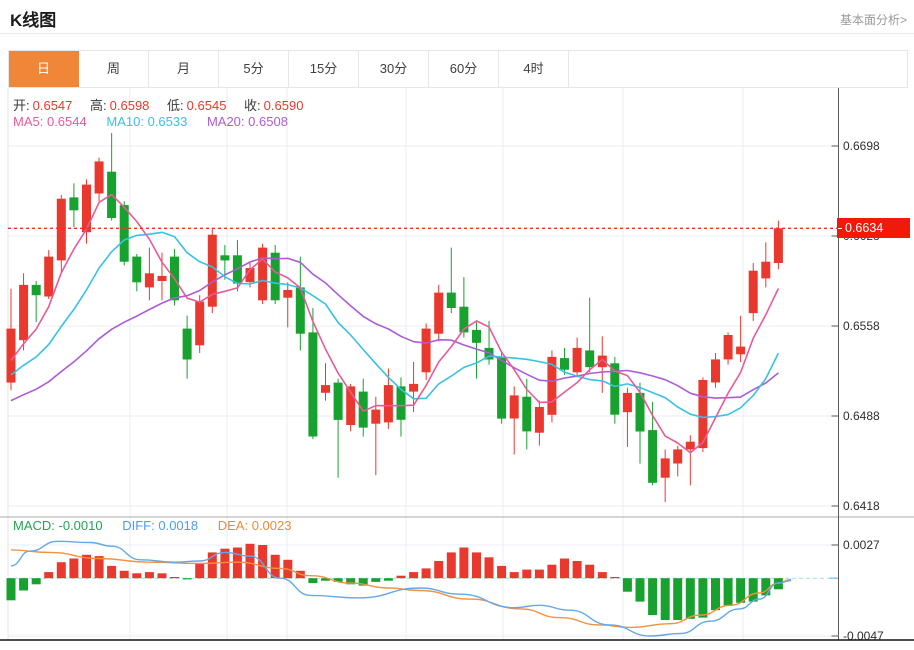  What do you see at coordinates (861, 545) in the screenshot?
I see `macd-axis-tick-1: 0.0027` at bounding box center [861, 545].